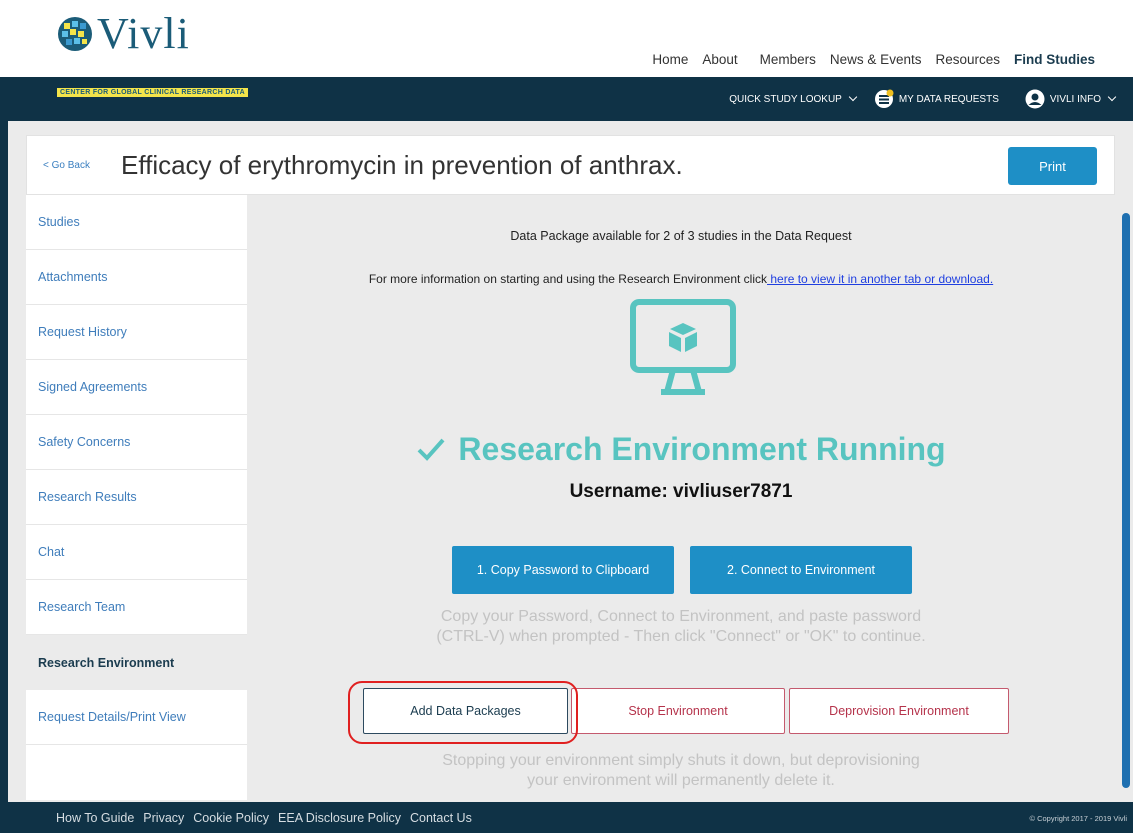  Describe the element at coordinates (1126, 500) in the screenshot. I see `vertical-scrollbar` at that location.